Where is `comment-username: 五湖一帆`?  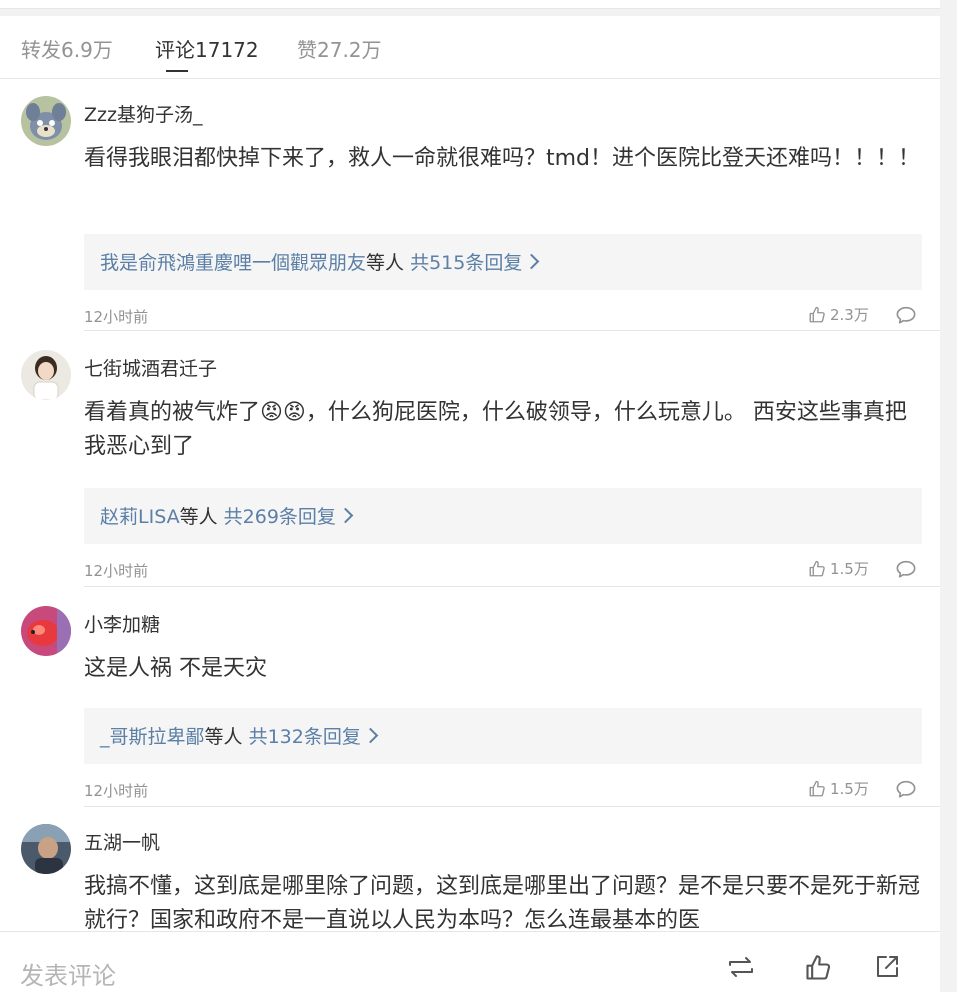 comment-username: 五湖一帆 is located at coordinates (122, 841).